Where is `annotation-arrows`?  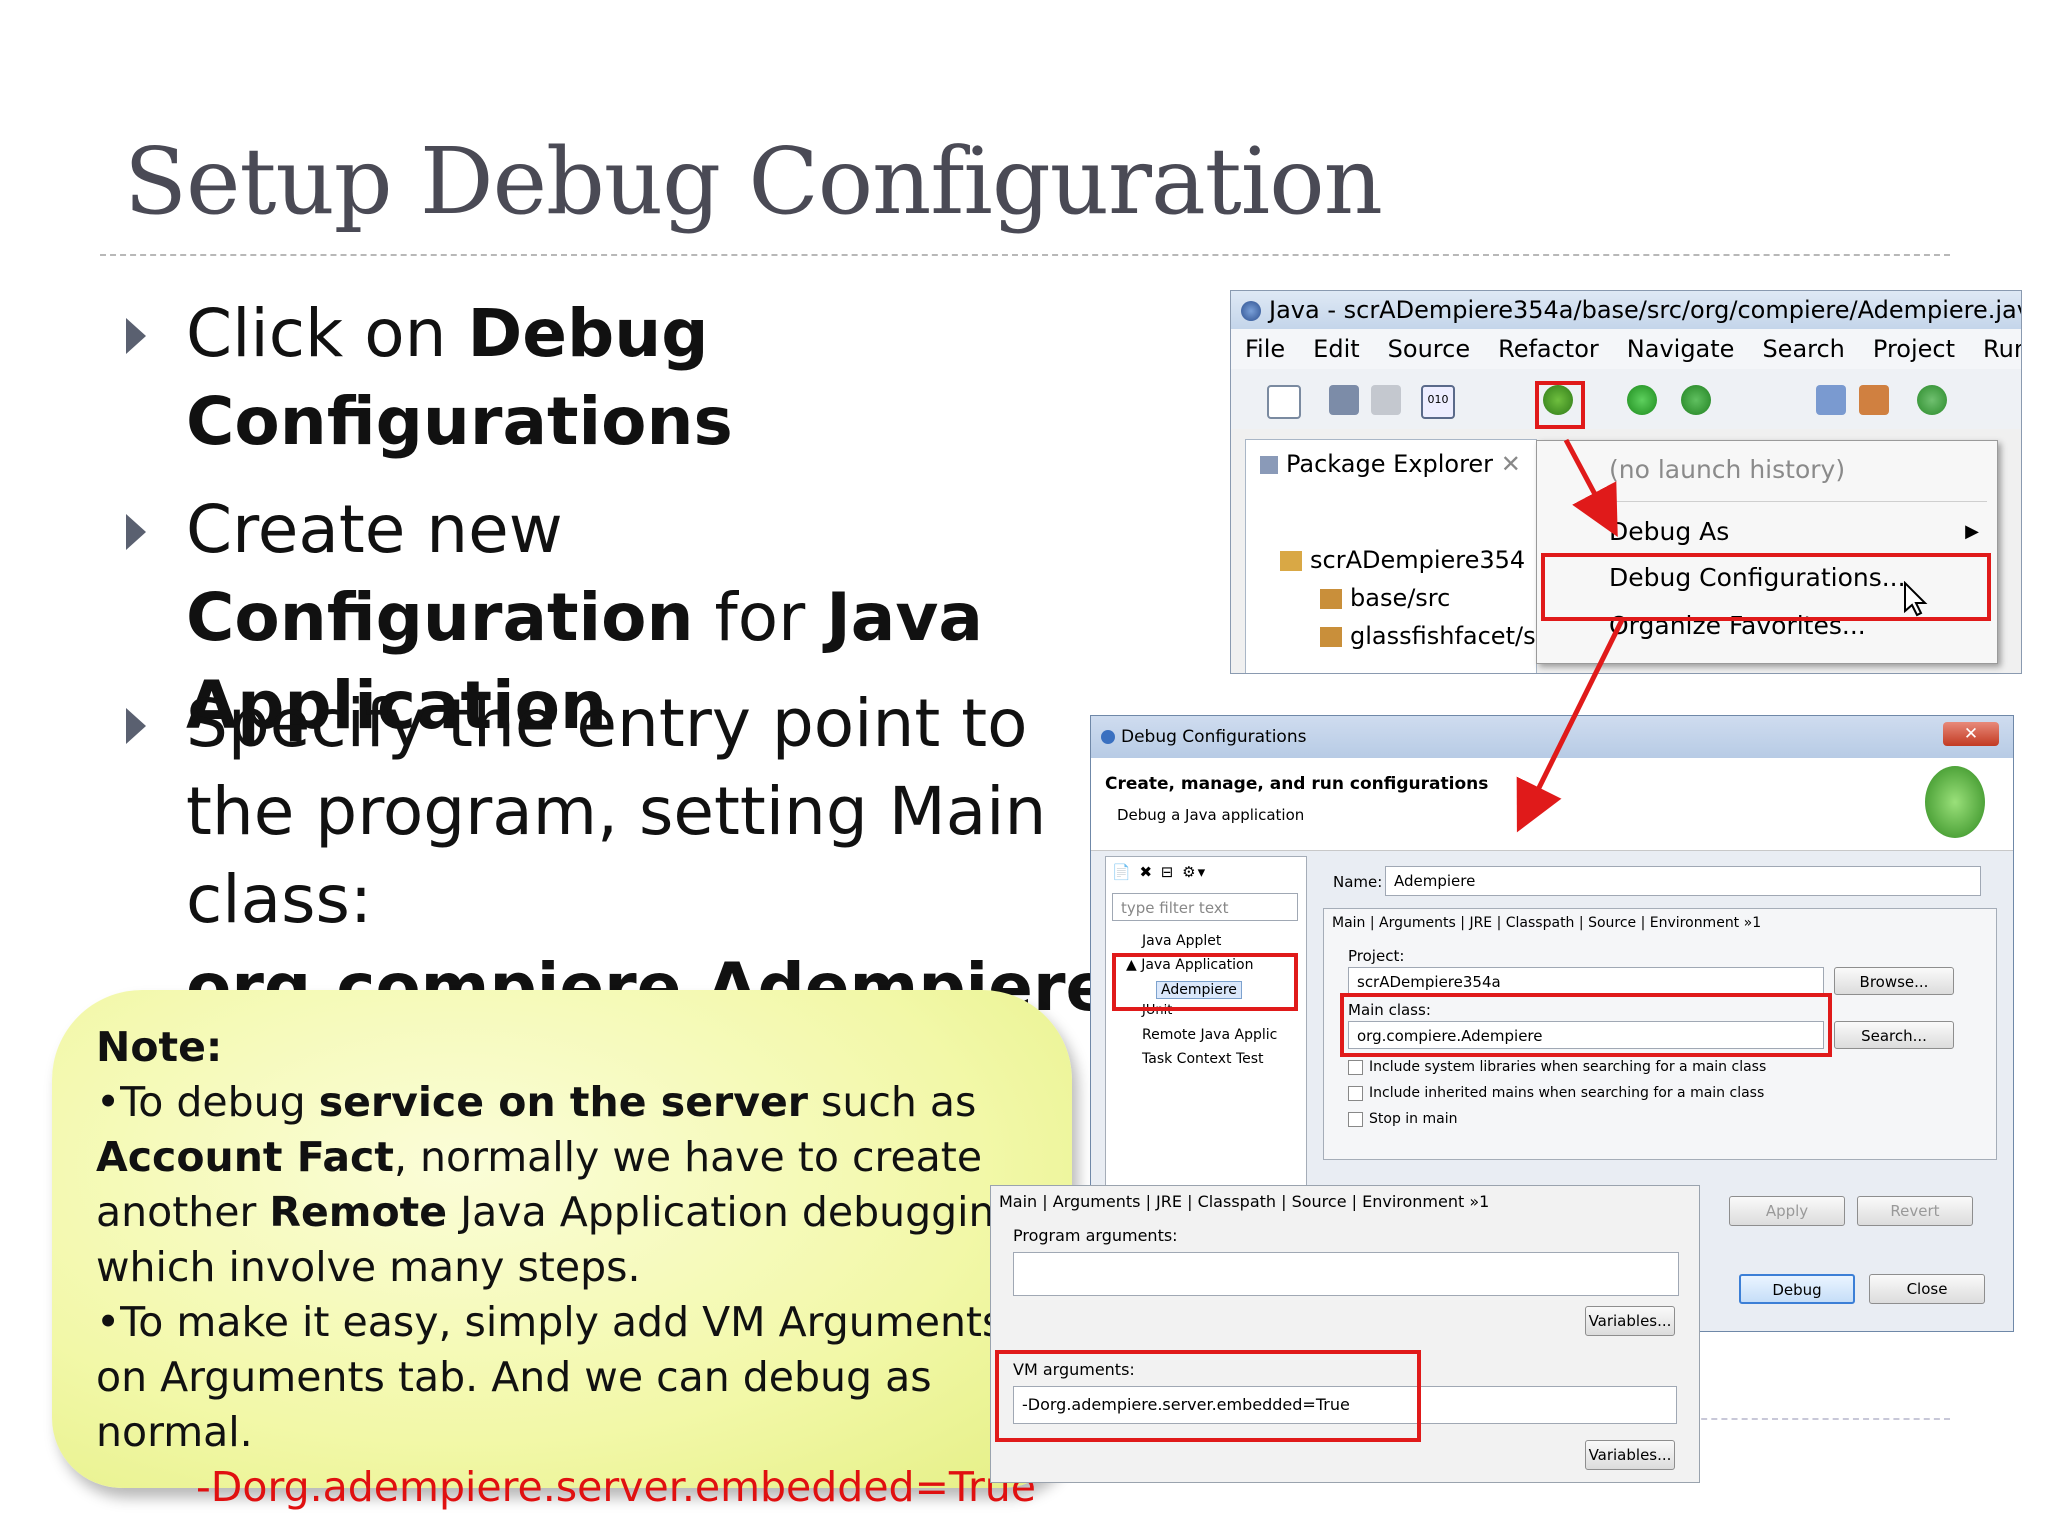
annotation-arrows is located at coordinates (1570, 635).